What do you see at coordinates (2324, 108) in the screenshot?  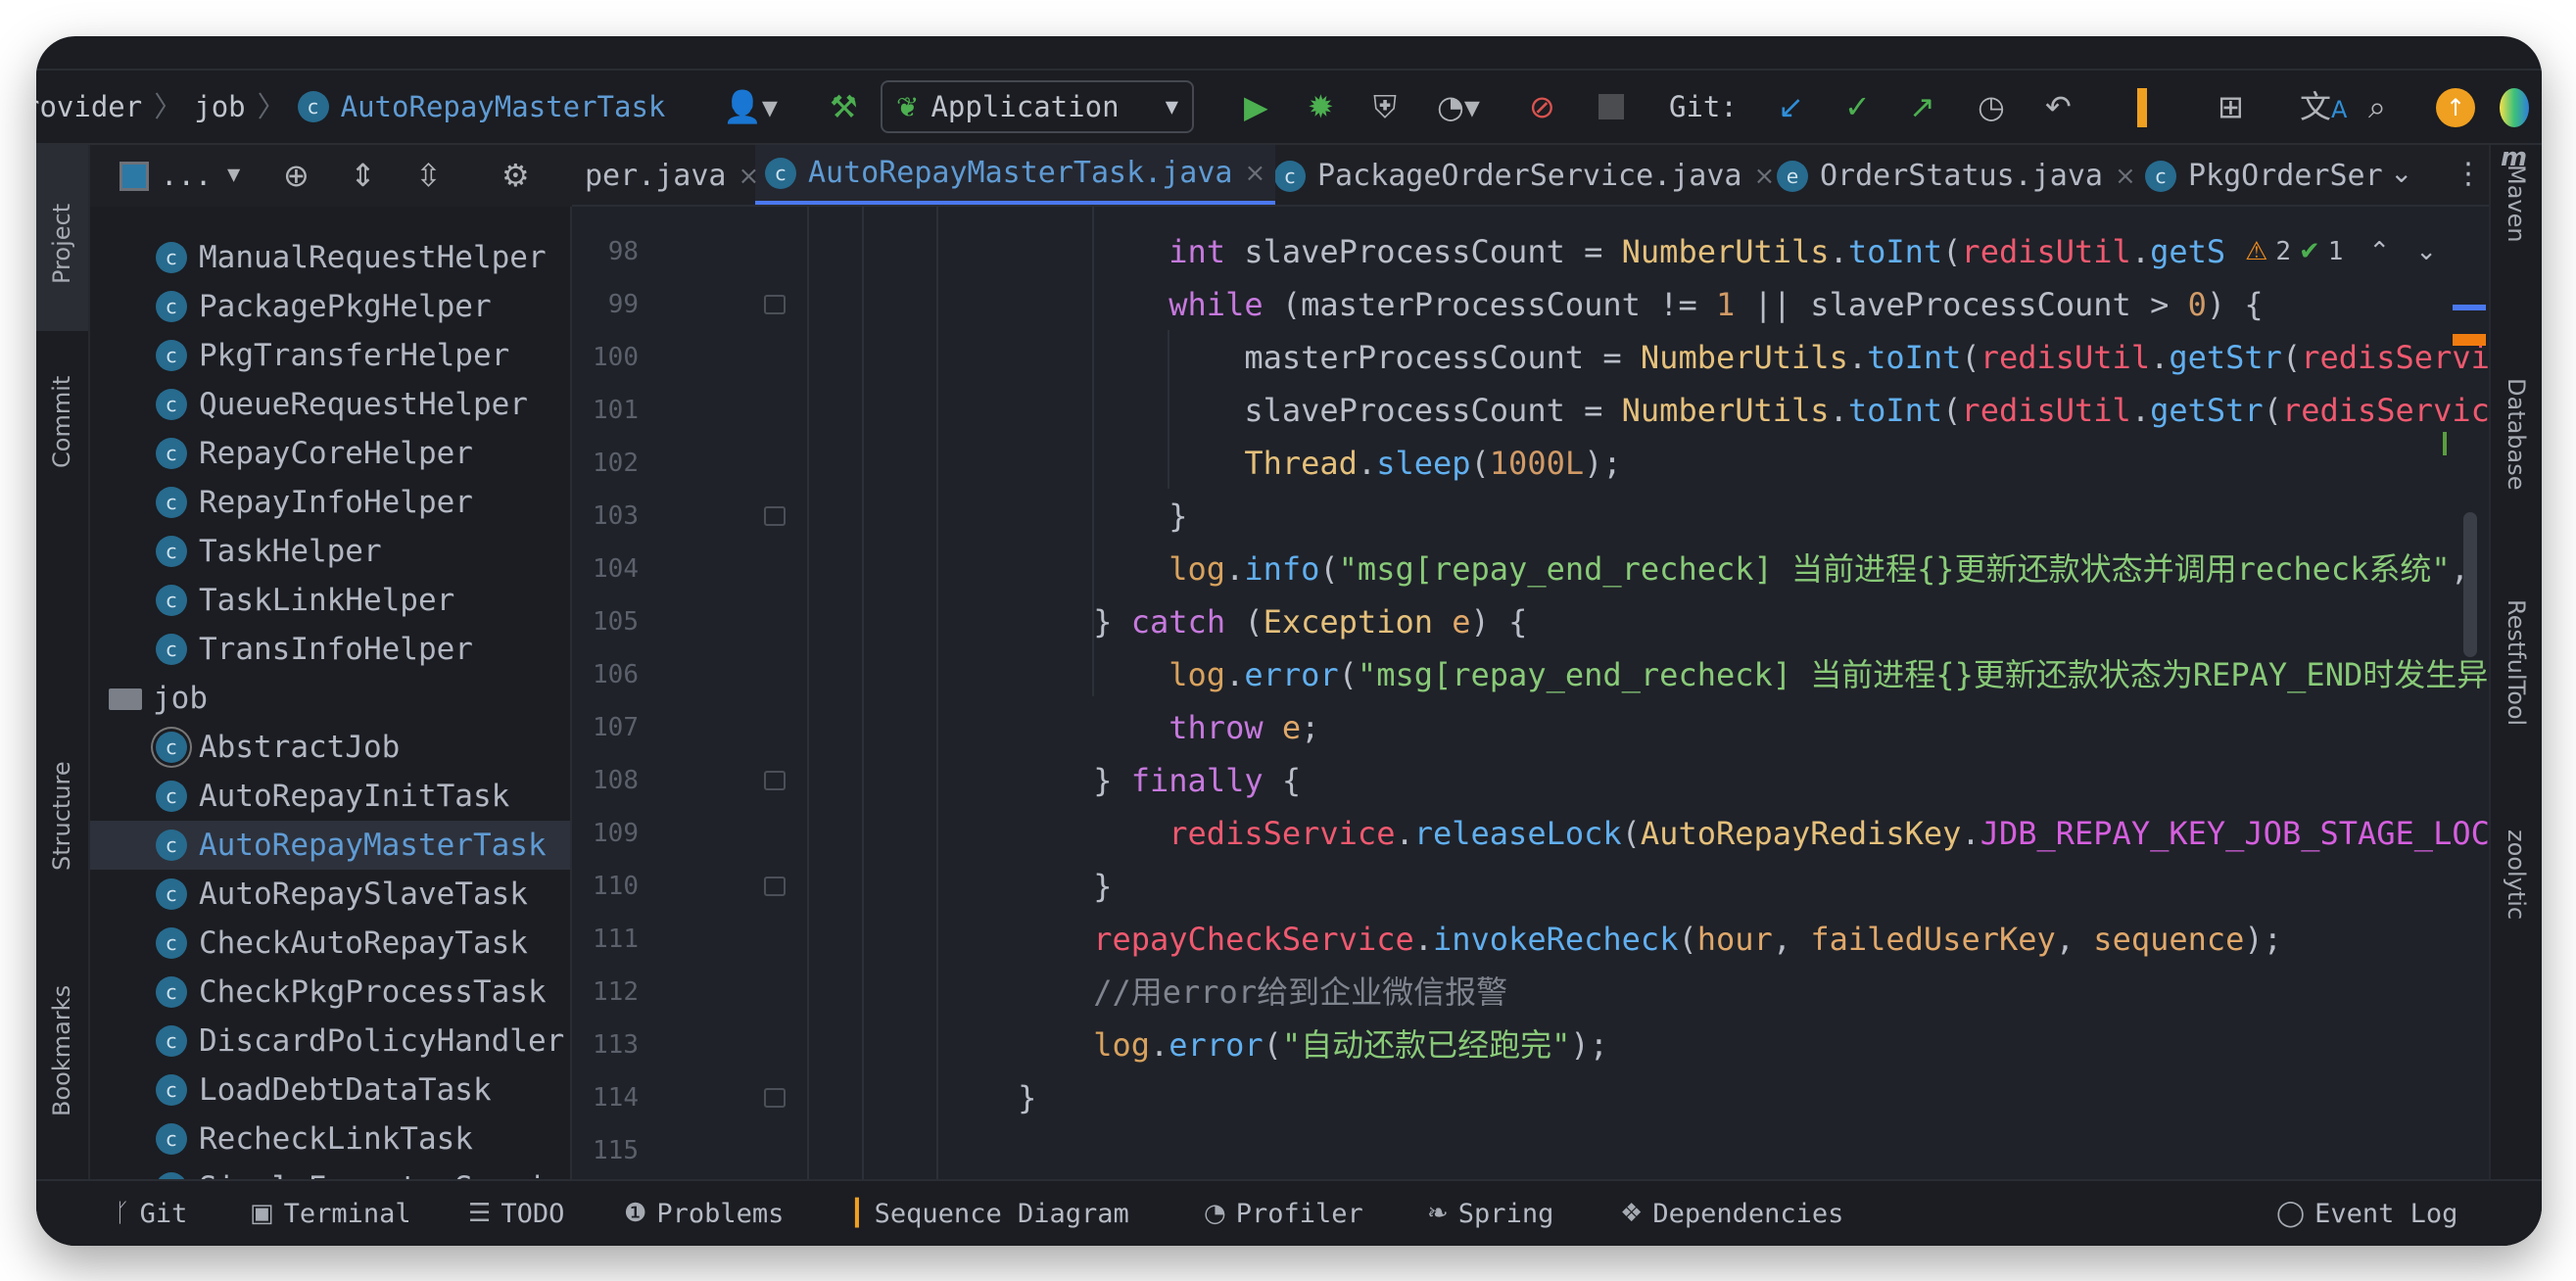 I see `translate-icon: 文A` at bounding box center [2324, 108].